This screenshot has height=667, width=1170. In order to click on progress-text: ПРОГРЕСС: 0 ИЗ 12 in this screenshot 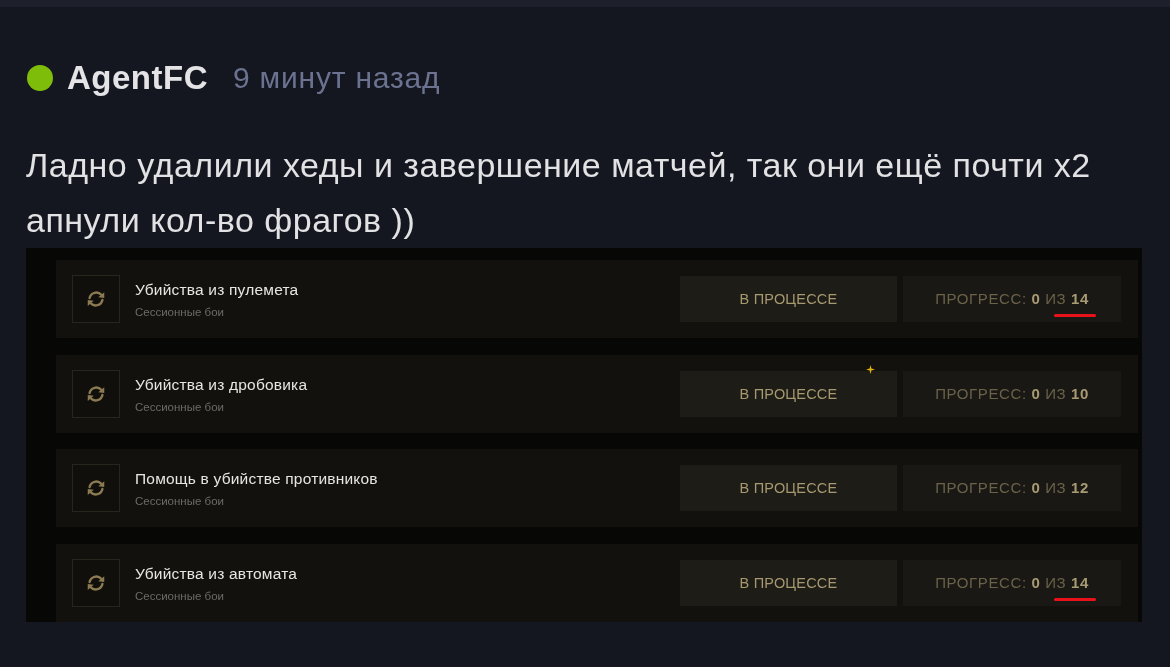, I will do `click(1012, 487)`.